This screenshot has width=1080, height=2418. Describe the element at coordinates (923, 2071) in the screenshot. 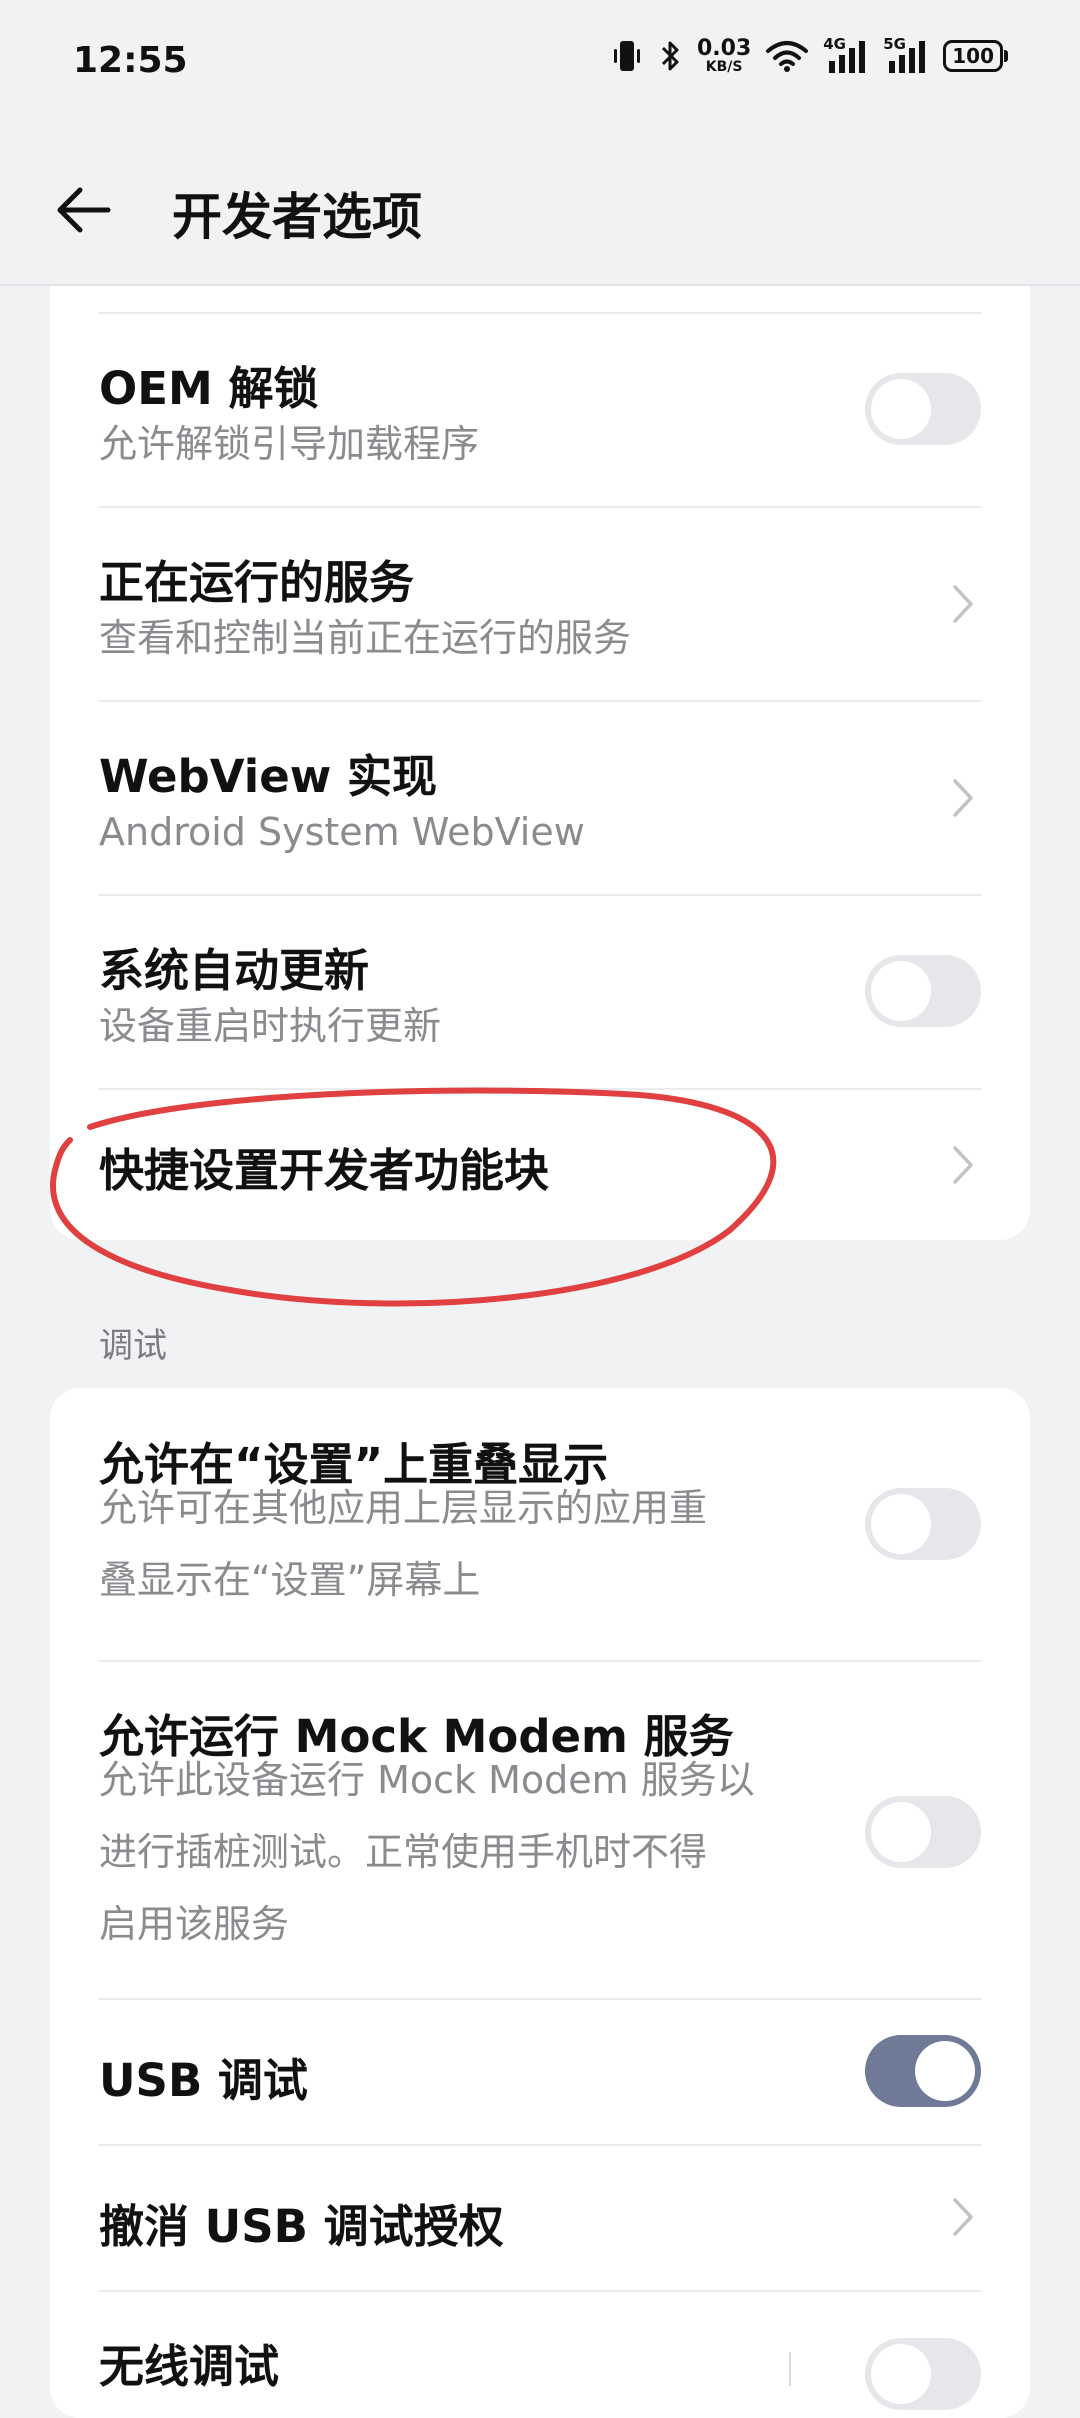

I see `usb-debugging-toggle` at that location.